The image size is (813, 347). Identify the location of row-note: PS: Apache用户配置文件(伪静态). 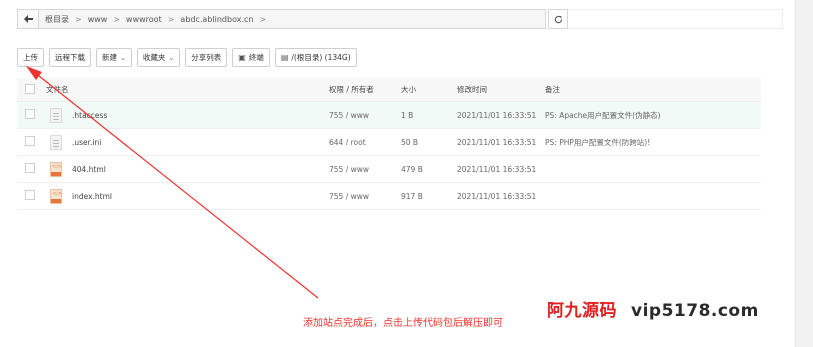
(603, 115).